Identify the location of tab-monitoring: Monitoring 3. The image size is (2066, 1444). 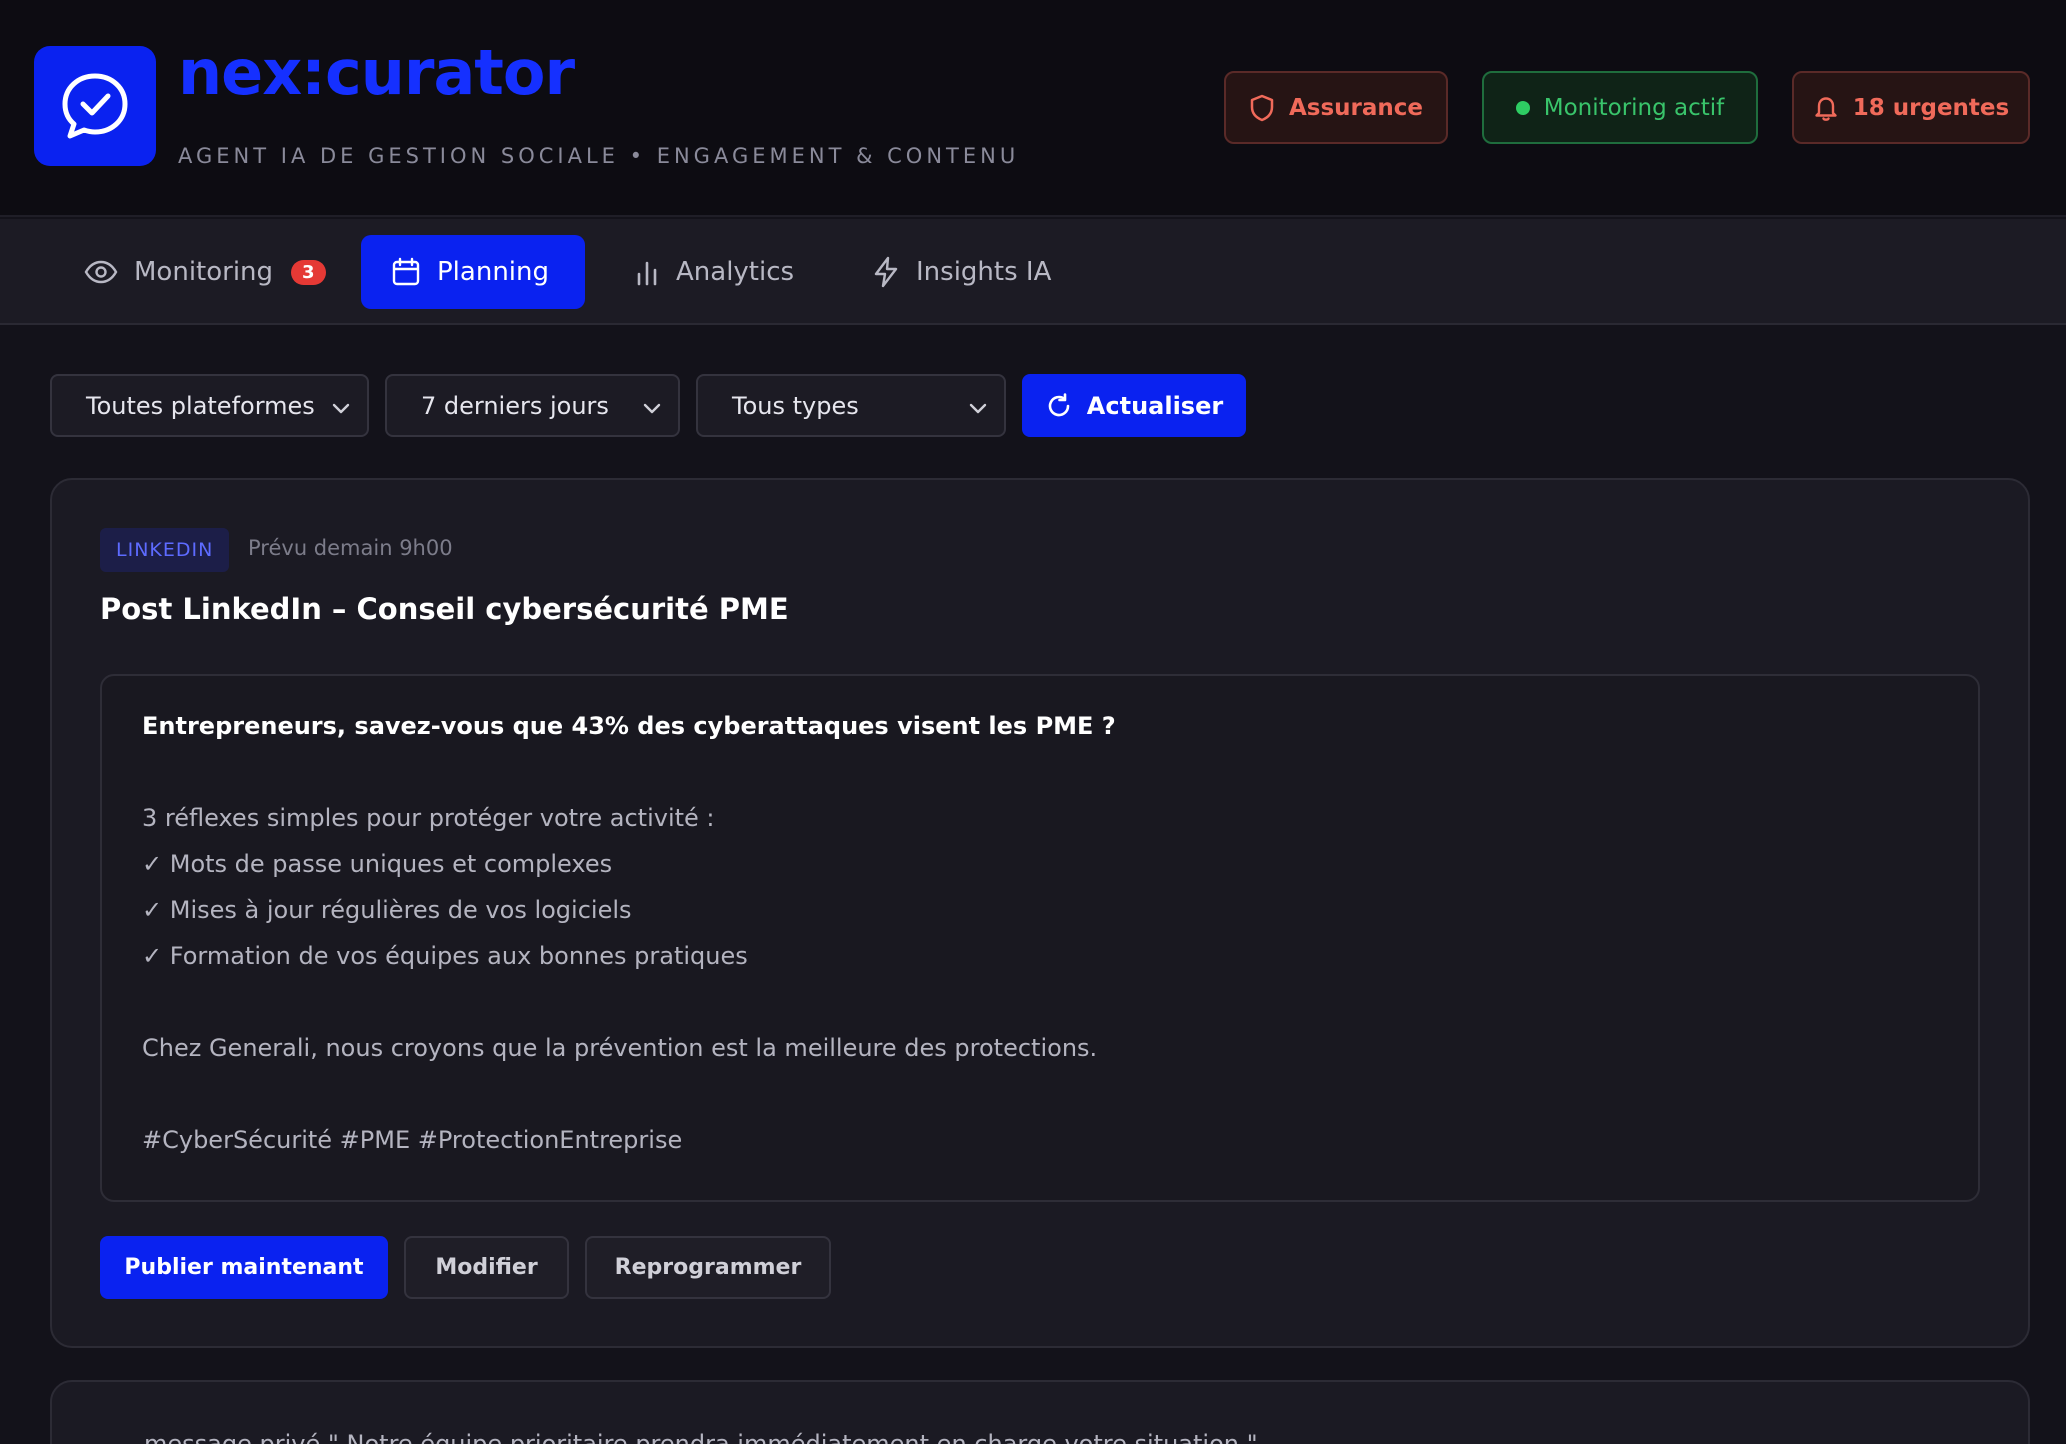
(205, 272).